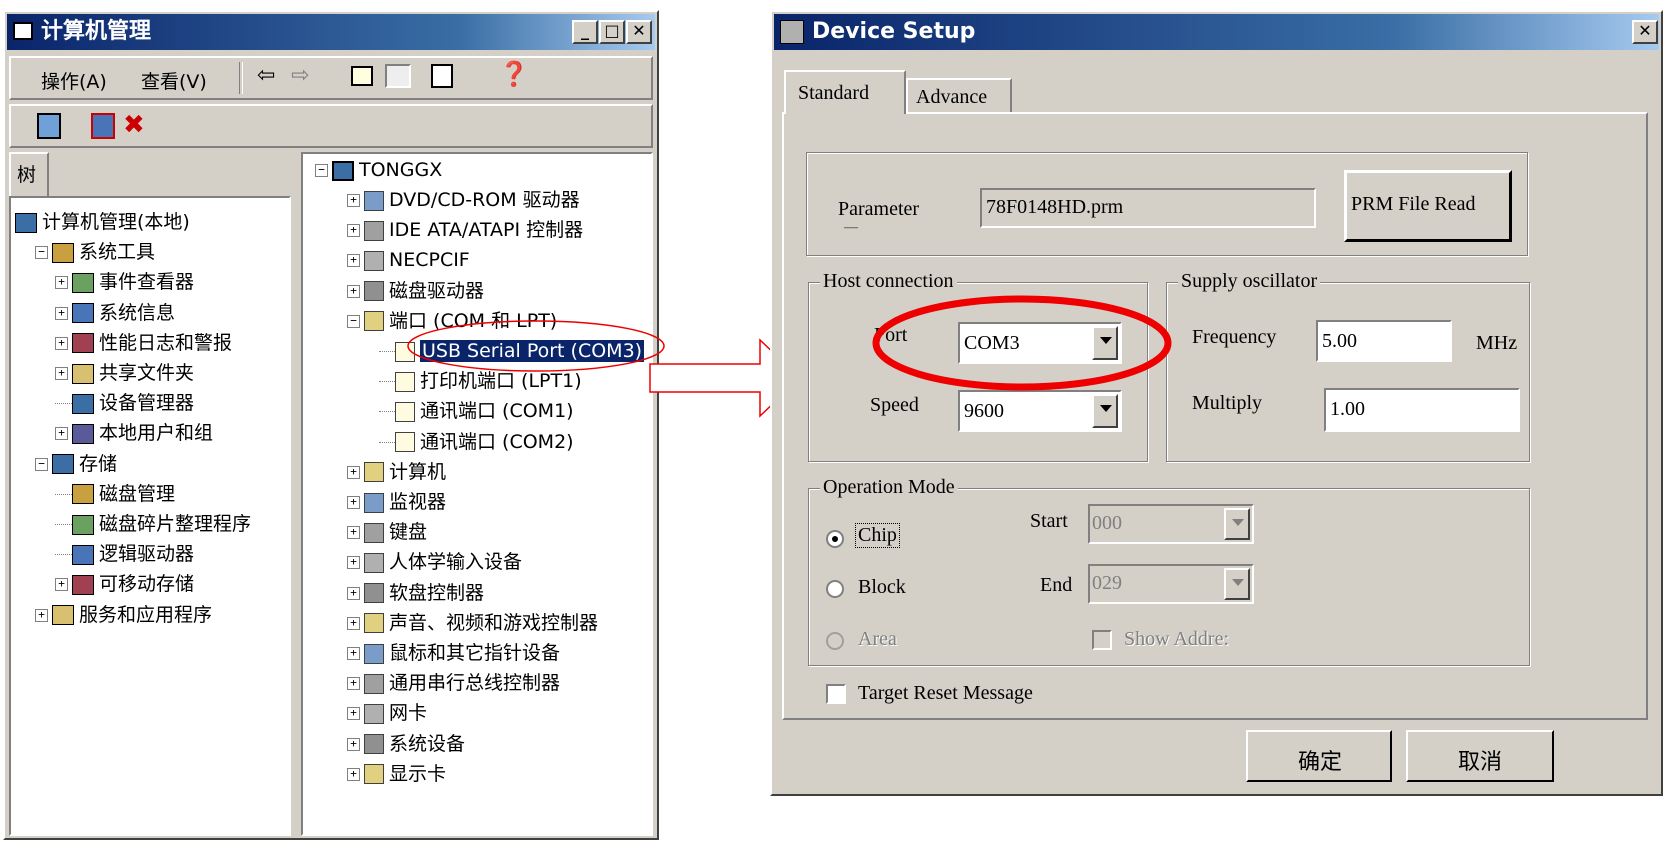 Image resolution: width=1668 pixels, height=847 pixels. Describe the element at coordinates (143, 343) in the screenshot. I see `tree-item: + 性能日志和警报` at that location.